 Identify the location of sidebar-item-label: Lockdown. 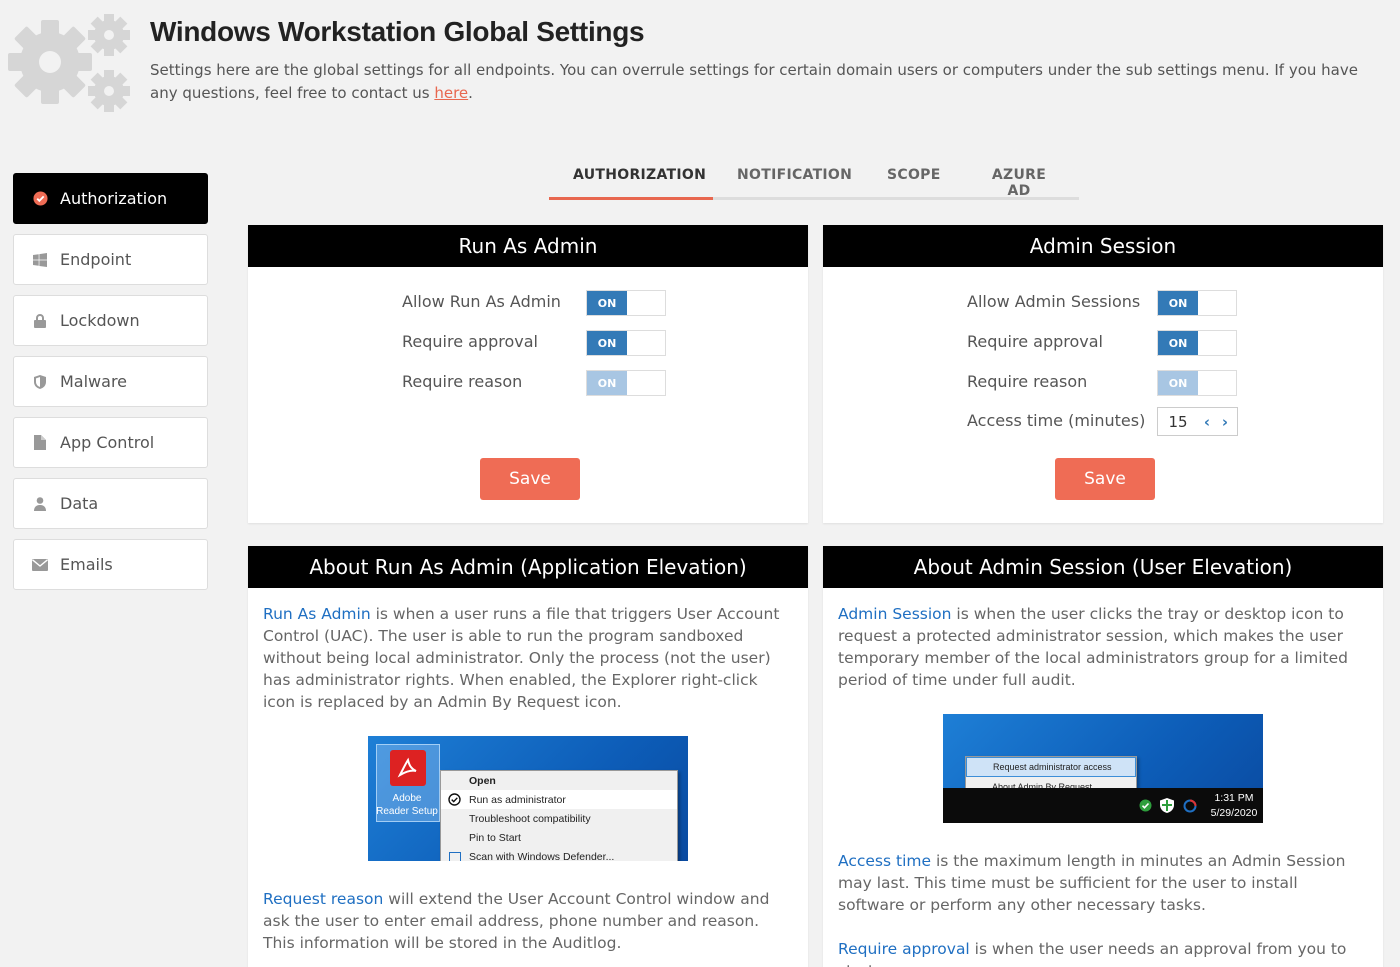
(100, 320).